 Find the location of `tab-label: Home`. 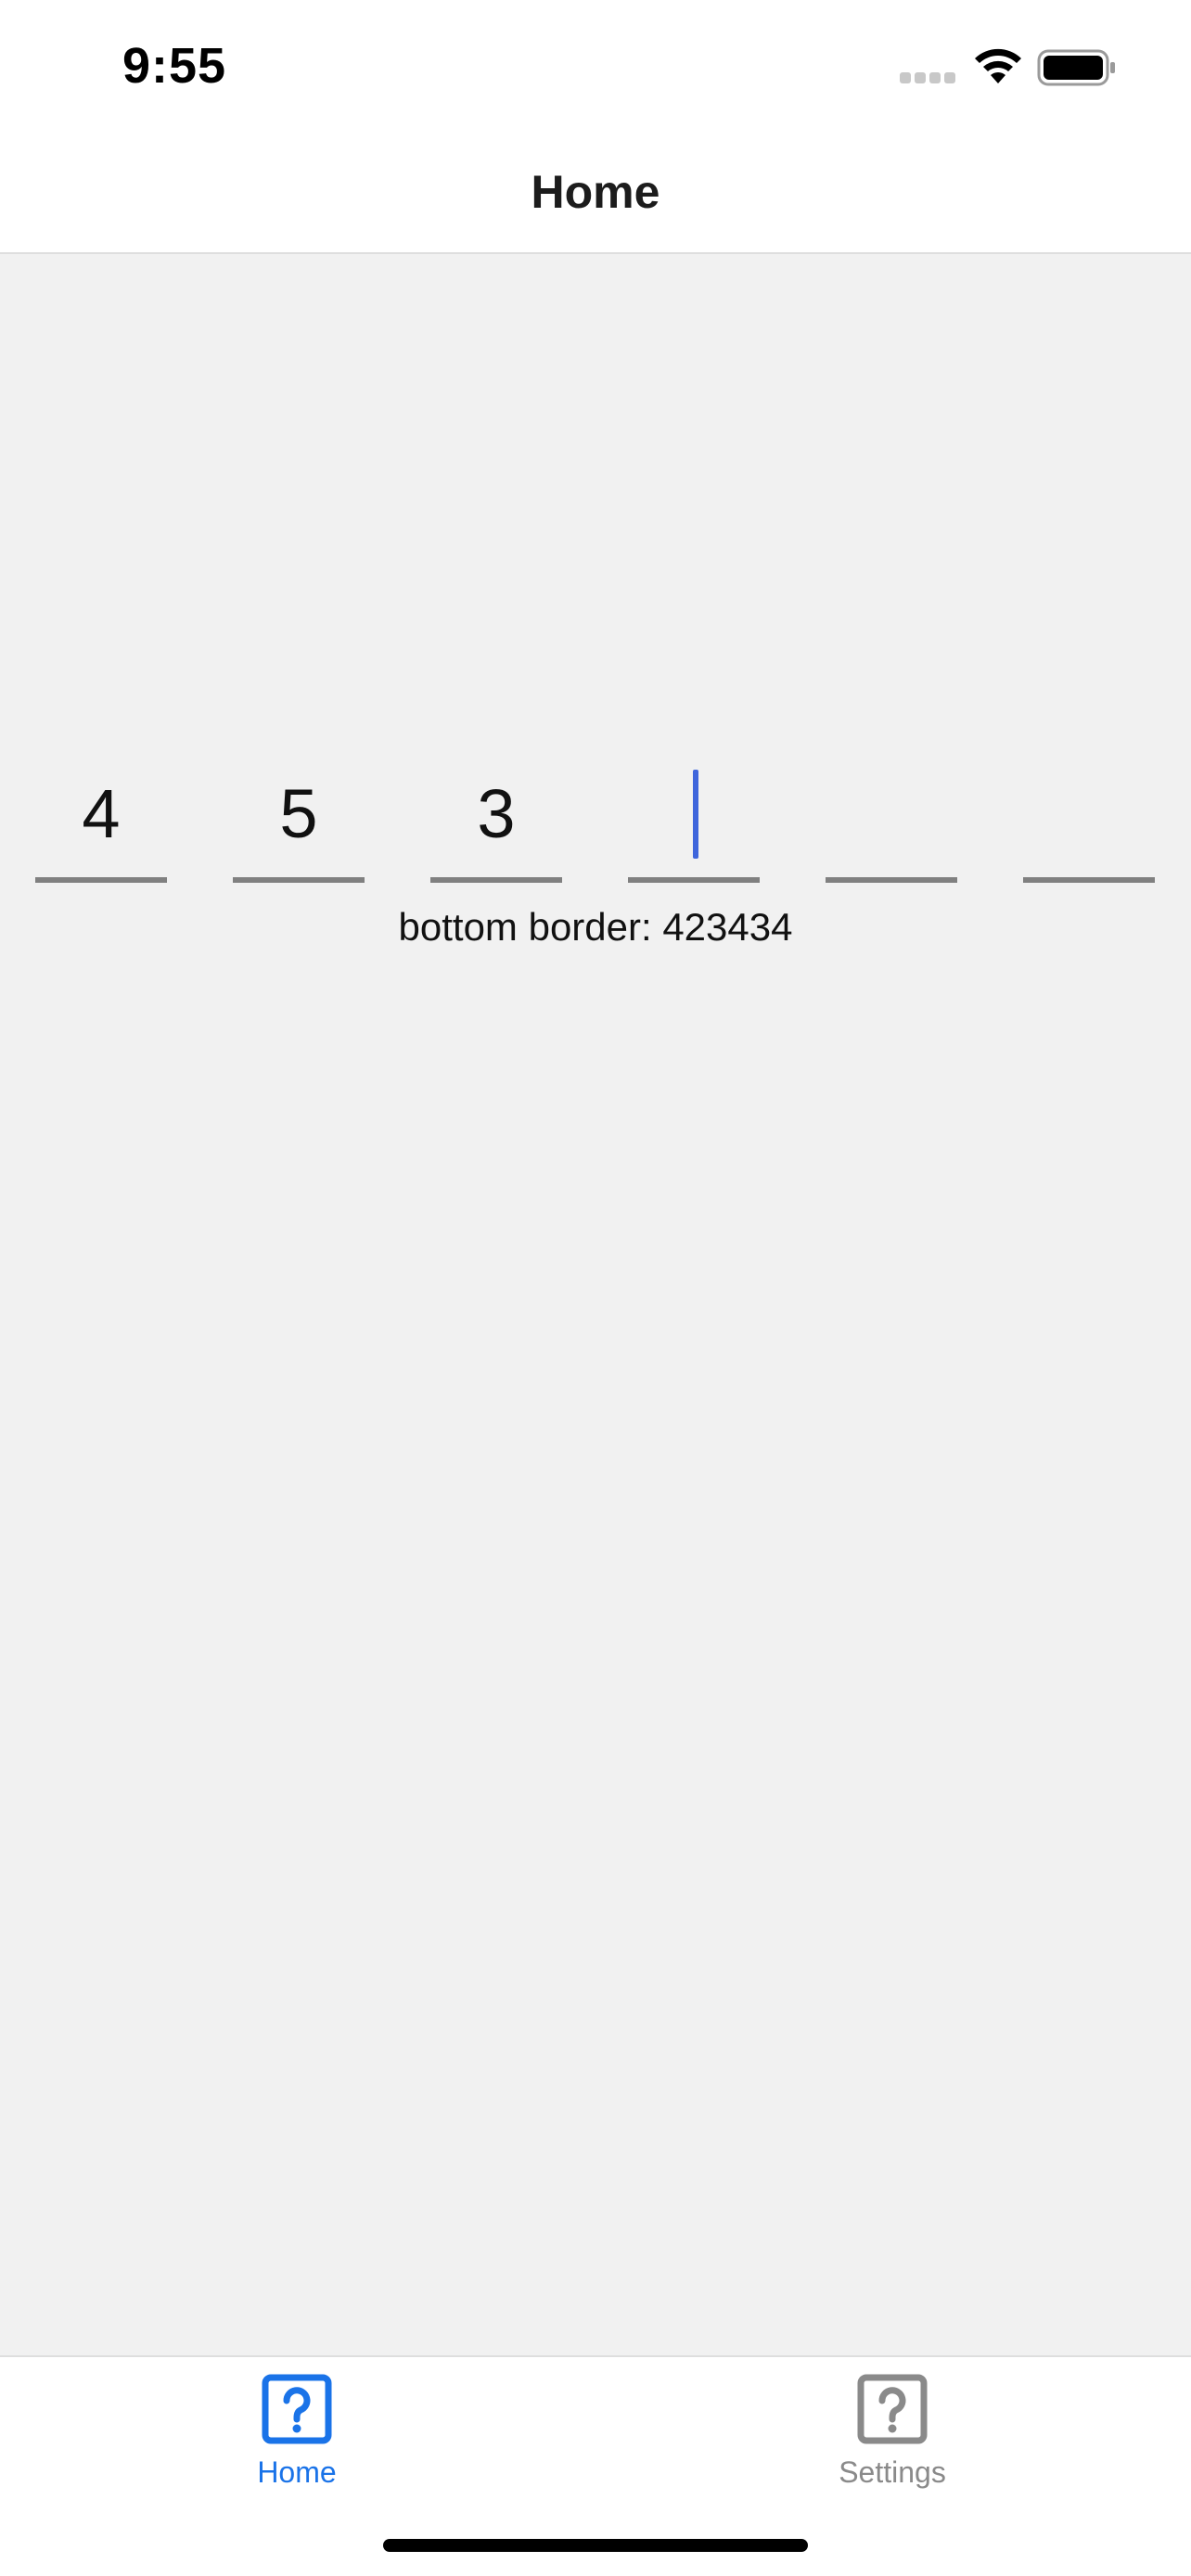

tab-label: Home is located at coordinates (297, 2472).